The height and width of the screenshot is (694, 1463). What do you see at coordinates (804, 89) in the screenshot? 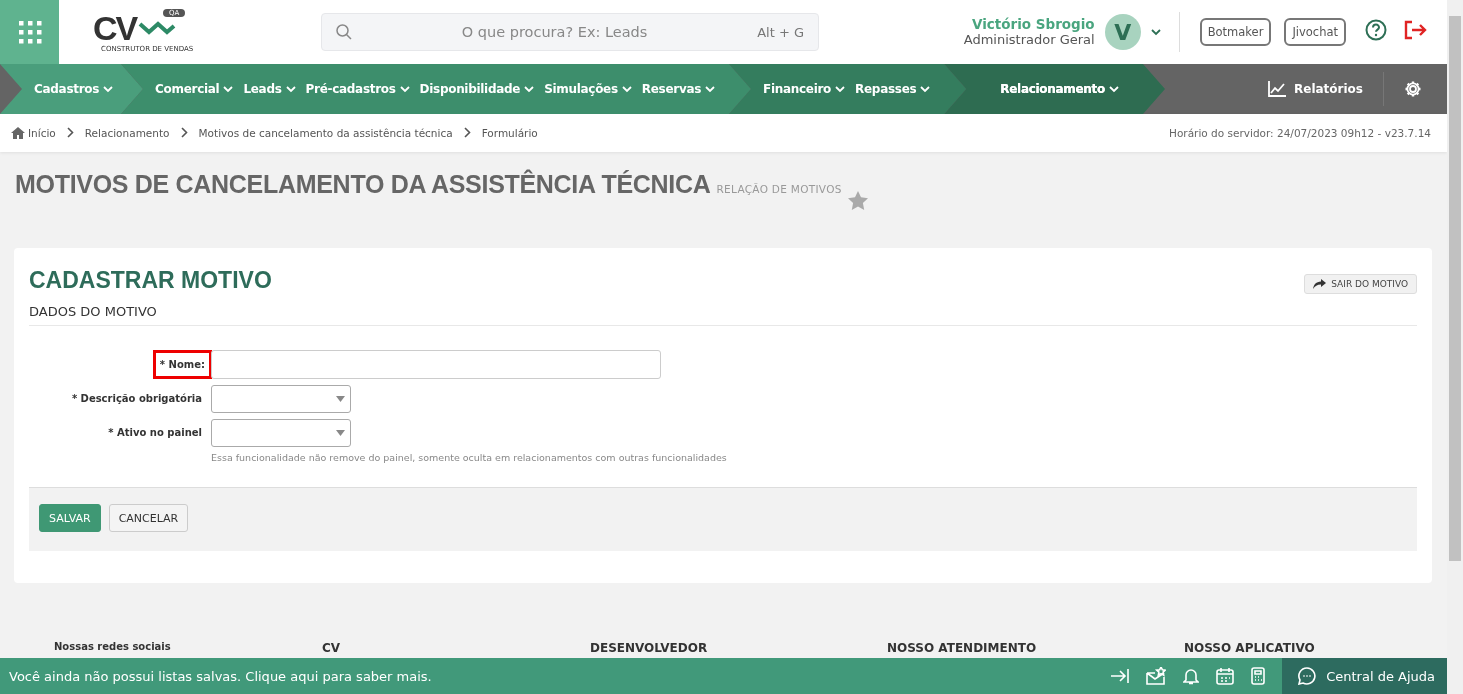
I see `menu-tab: Financeiro` at bounding box center [804, 89].